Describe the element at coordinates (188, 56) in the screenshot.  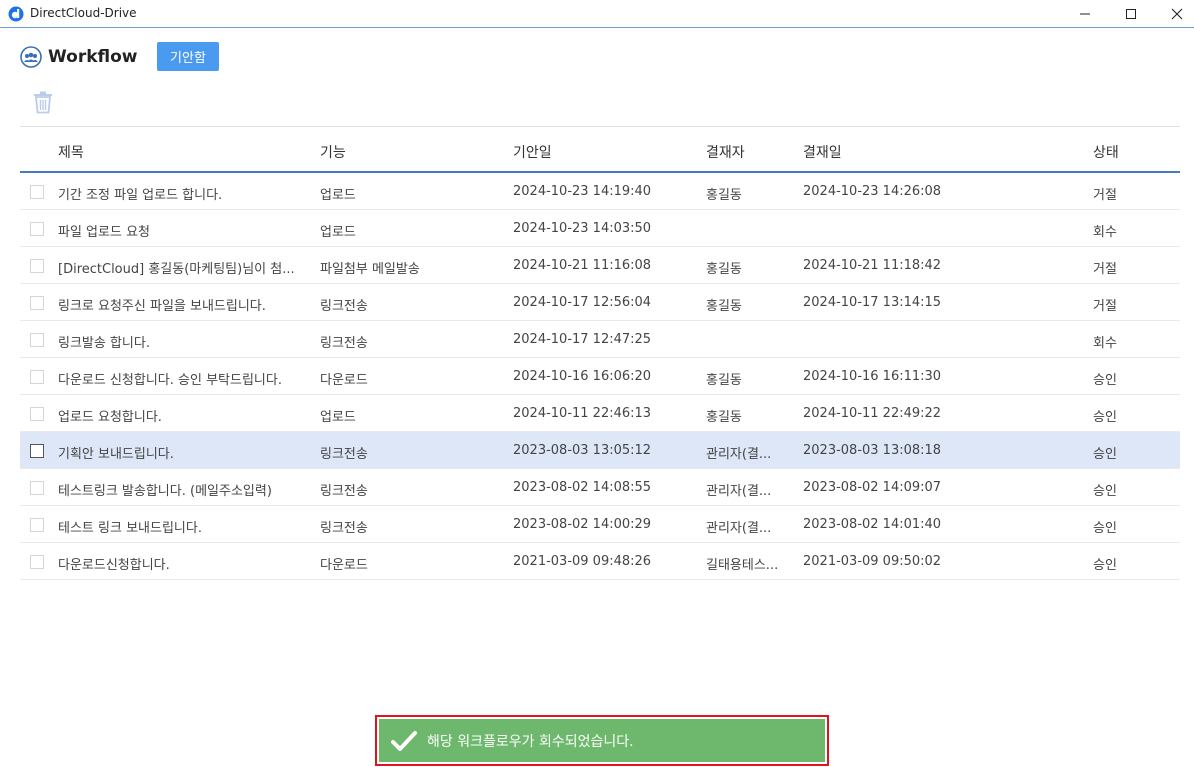
I see `tab-drafts: 기안함` at that location.